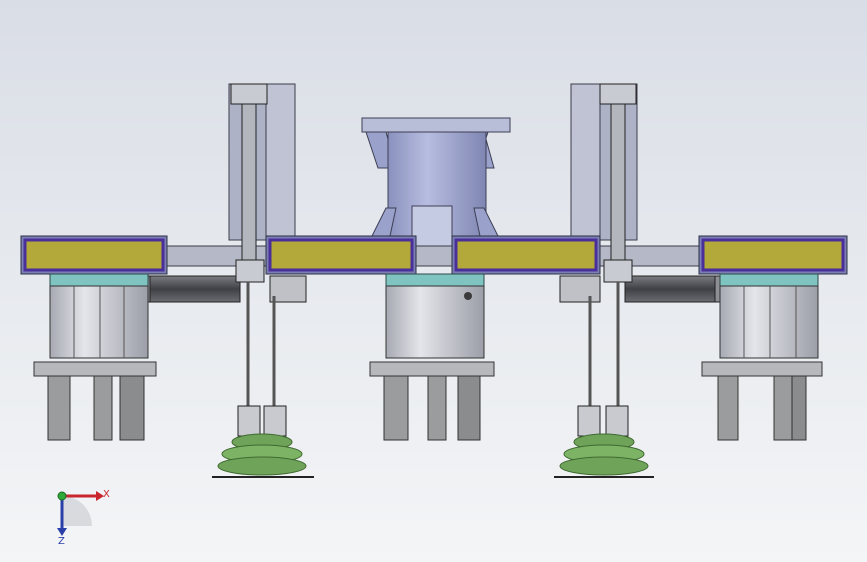 This screenshot has height=562, width=867. Describe the element at coordinates (604, 441) in the screenshot. I see `right-suction-cups` at that location.